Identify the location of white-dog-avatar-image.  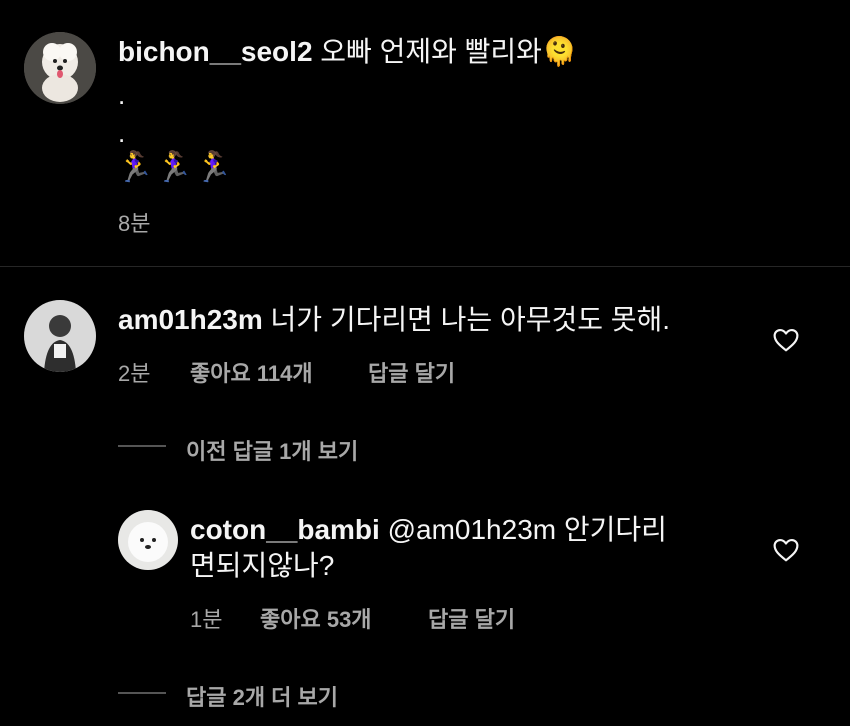
(148, 540).